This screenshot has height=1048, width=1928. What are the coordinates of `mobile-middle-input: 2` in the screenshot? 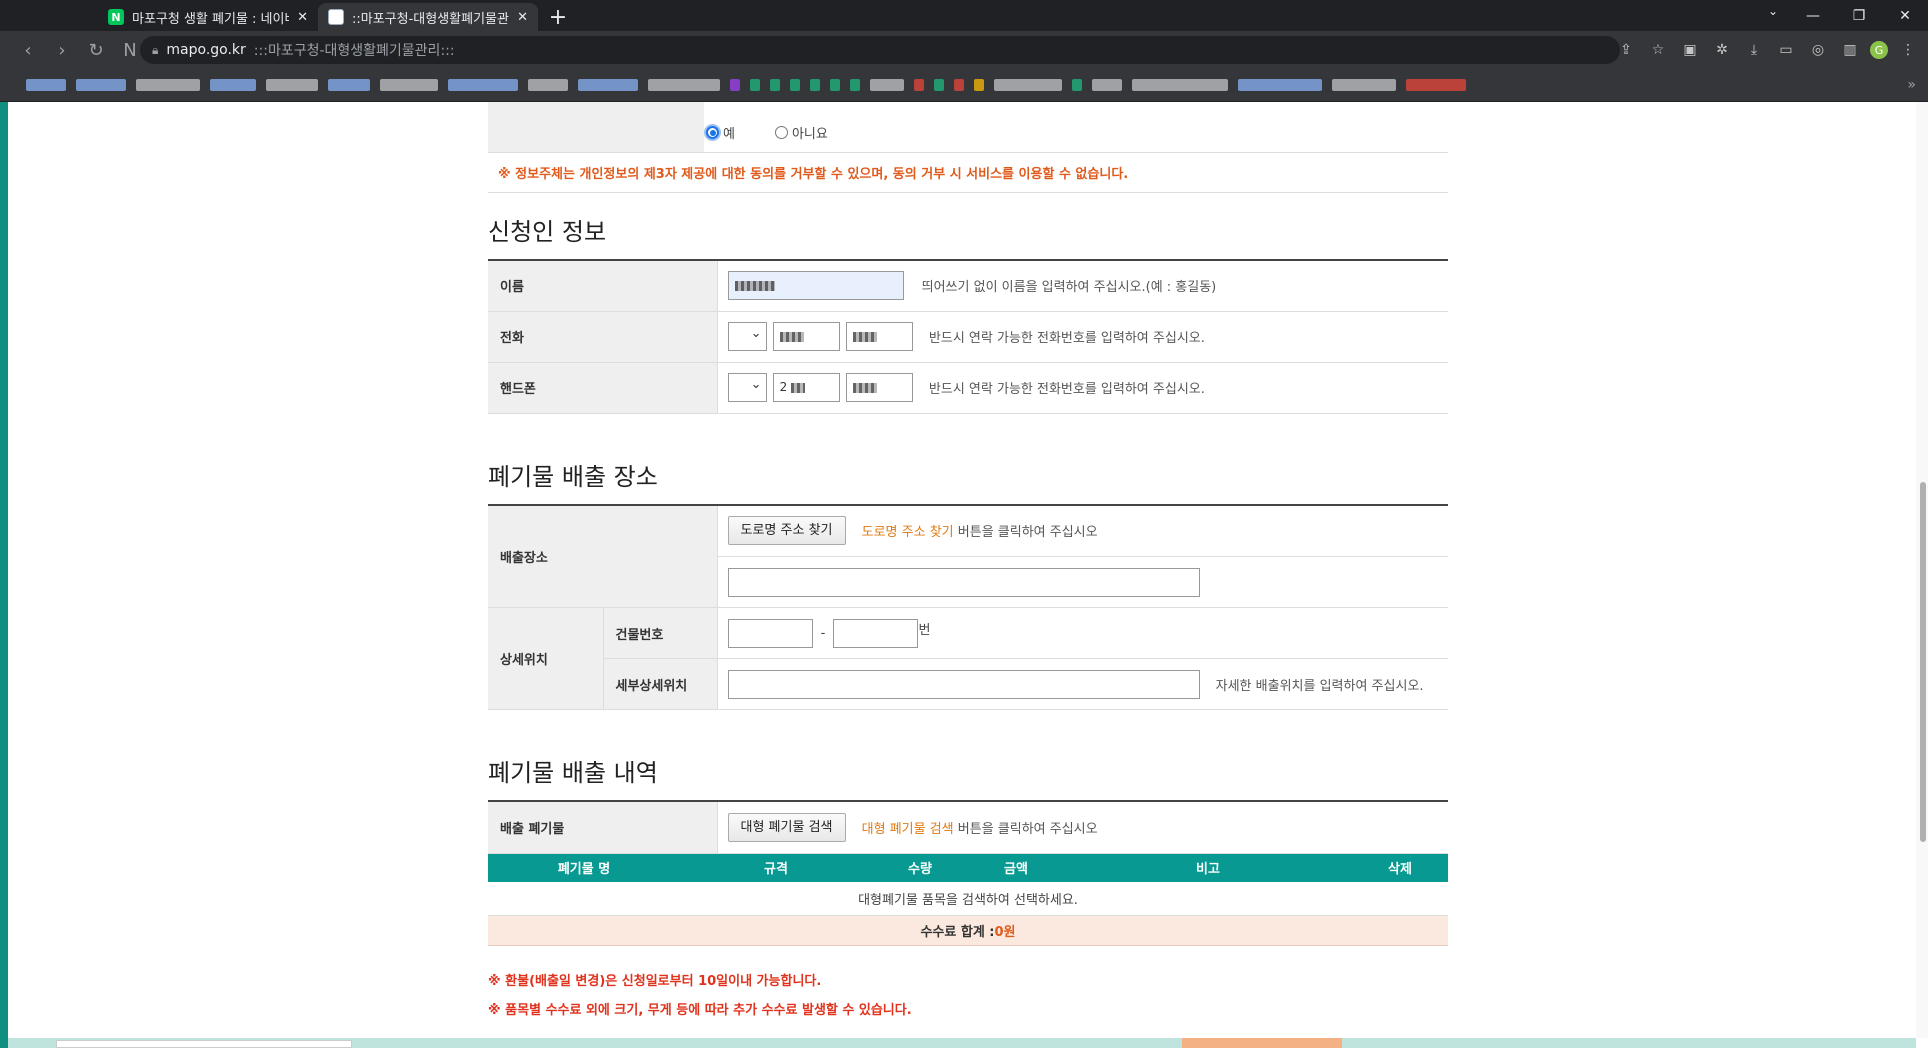 It's located at (806, 387).